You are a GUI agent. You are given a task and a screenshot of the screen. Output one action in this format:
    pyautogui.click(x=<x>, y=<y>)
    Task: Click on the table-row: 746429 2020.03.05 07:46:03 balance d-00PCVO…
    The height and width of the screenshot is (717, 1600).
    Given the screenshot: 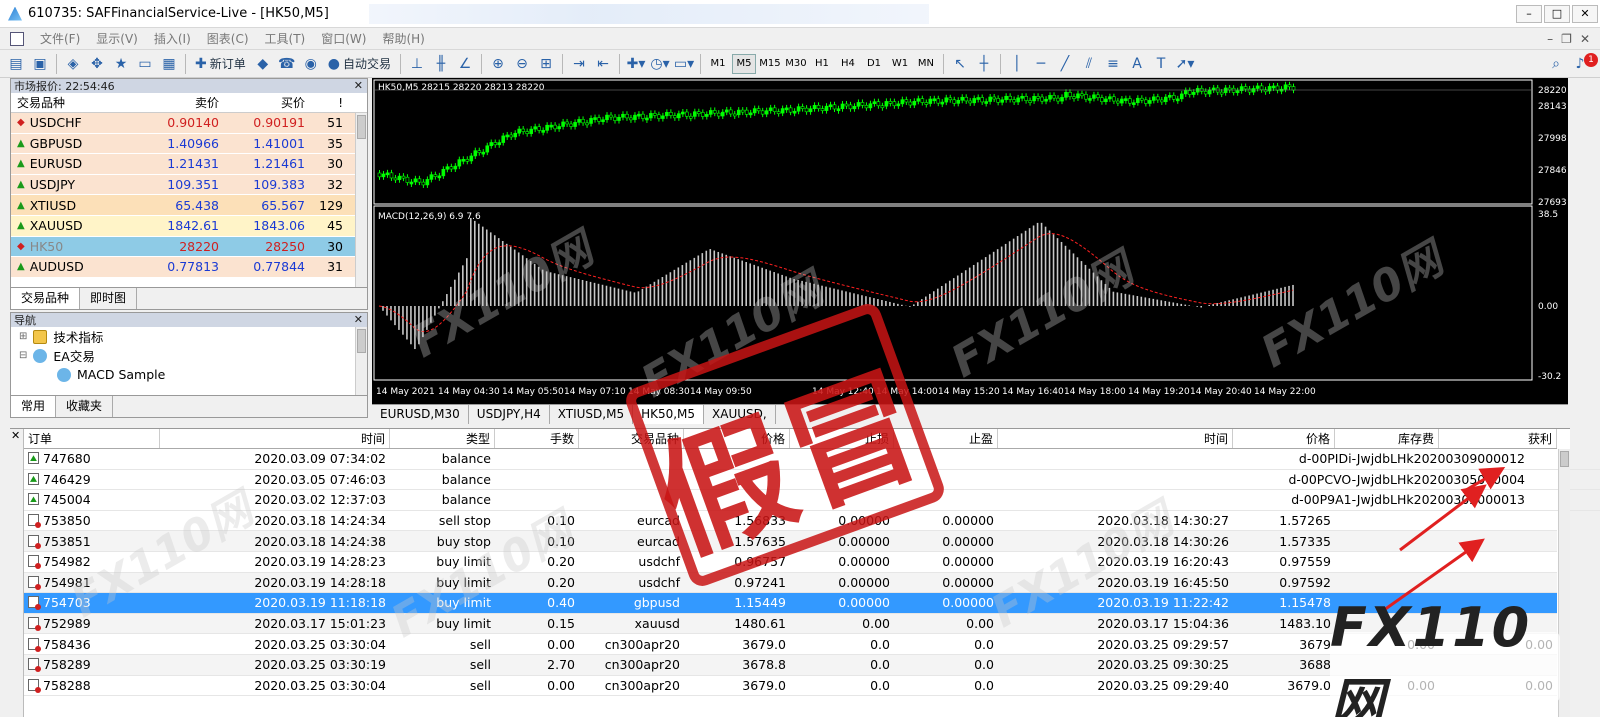 What is the action you would take?
    pyautogui.click(x=812, y=480)
    